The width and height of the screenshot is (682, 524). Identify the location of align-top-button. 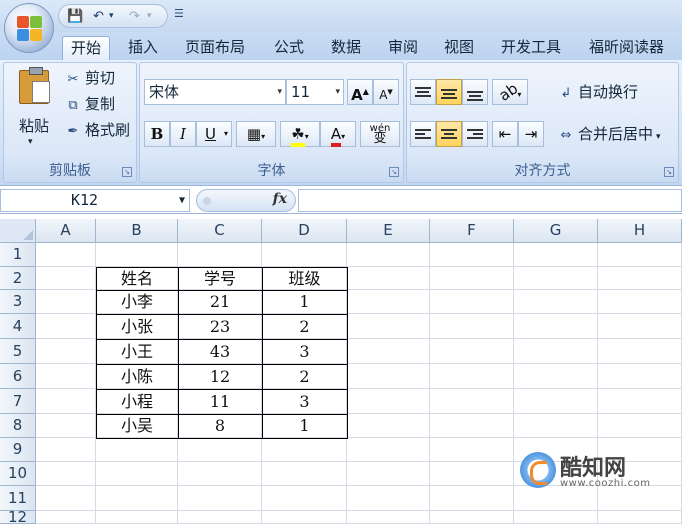
(423, 92).